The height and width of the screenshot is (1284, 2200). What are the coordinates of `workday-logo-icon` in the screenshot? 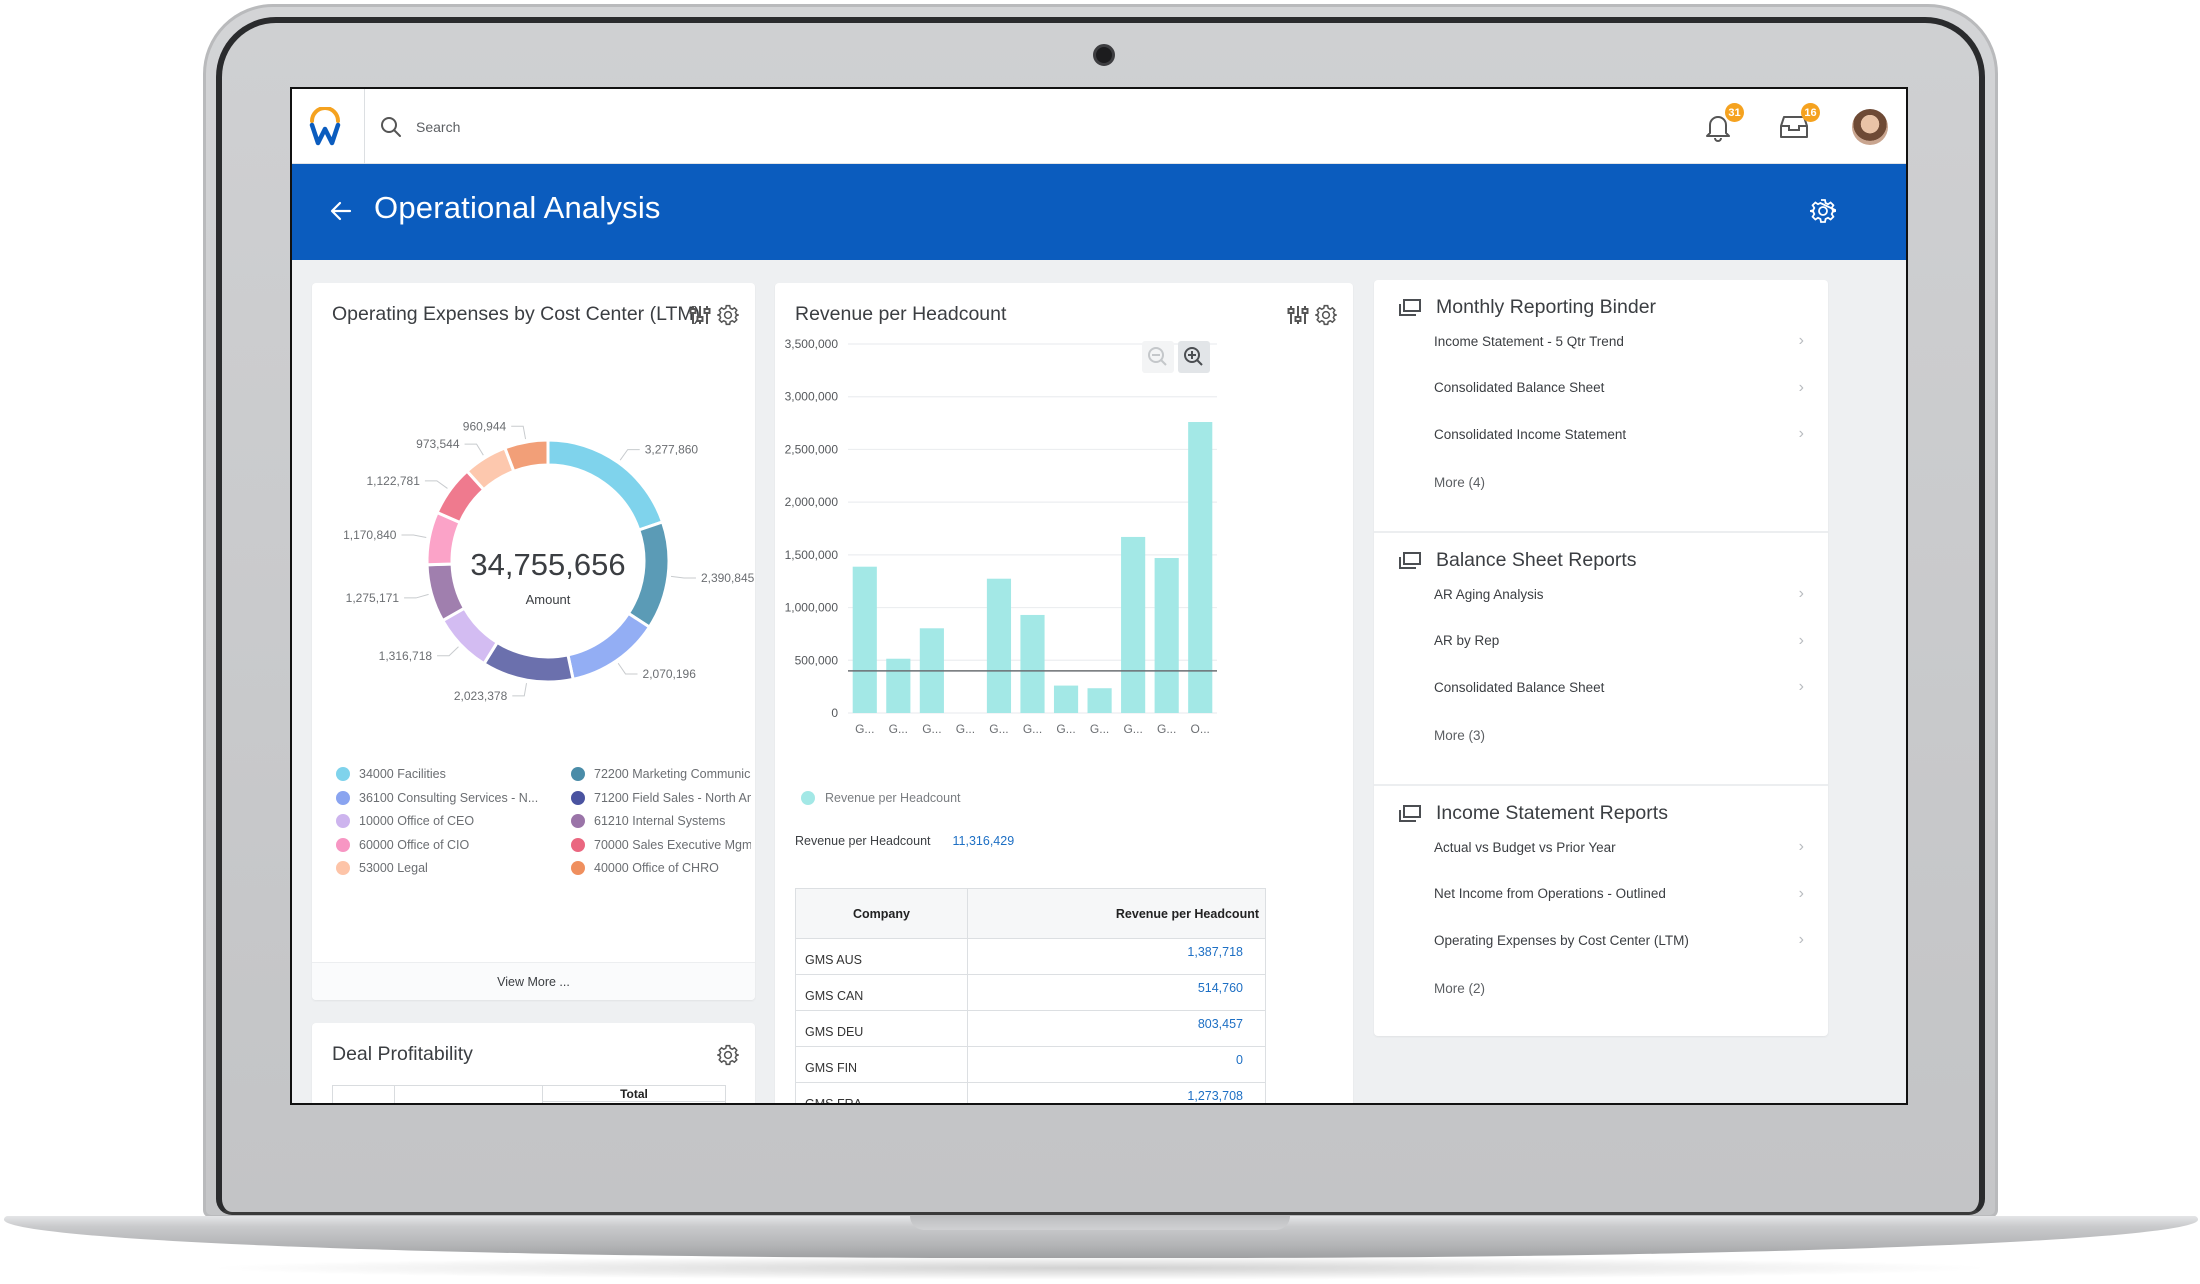 It's located at (325, 127).